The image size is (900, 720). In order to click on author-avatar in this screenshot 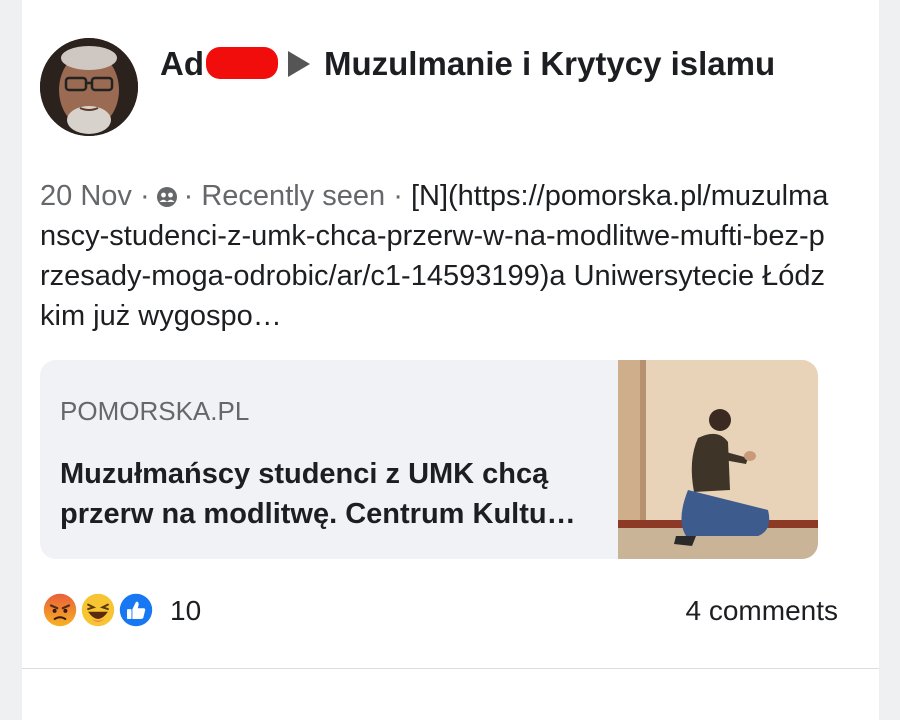, I will do `click(89, 87)`.